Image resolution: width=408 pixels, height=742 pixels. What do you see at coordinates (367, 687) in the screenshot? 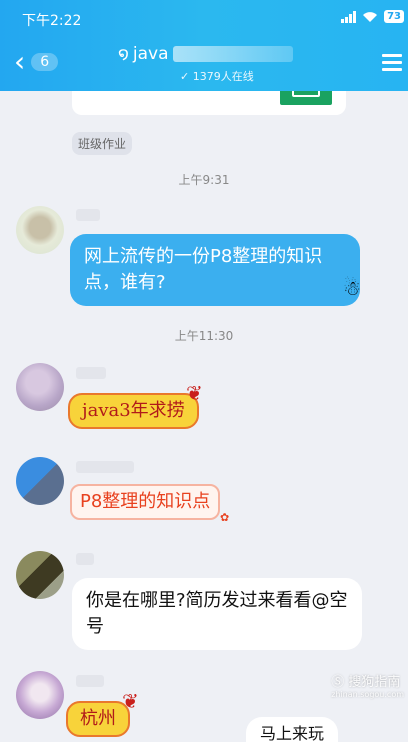
I see `watermark: Ⓢ 搜狗指南 zhinan.sogou.com` at bounding box center [367, 687].